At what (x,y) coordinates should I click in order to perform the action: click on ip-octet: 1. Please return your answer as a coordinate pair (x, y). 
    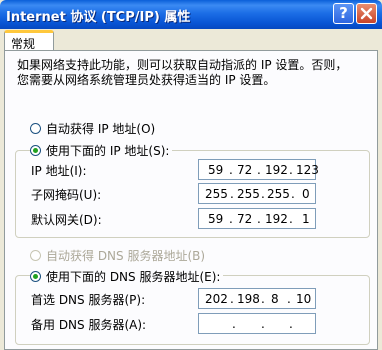
    Looking at the image, I should click on (306, 219).